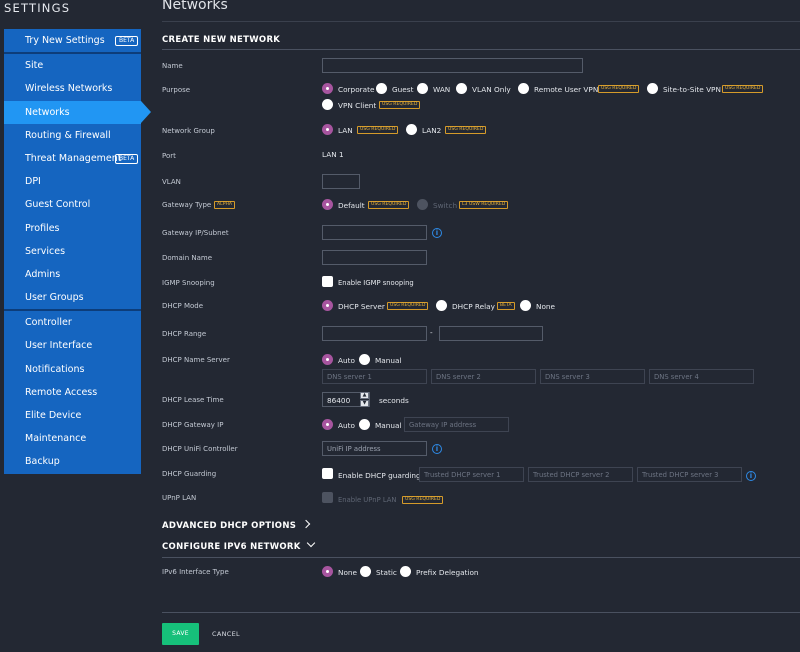  What do you see at coordinates (72, 88) in the screenshot?
I see `sidebar-item-wireless-networks: Wireless Networks` at bounding box center [72, 88].